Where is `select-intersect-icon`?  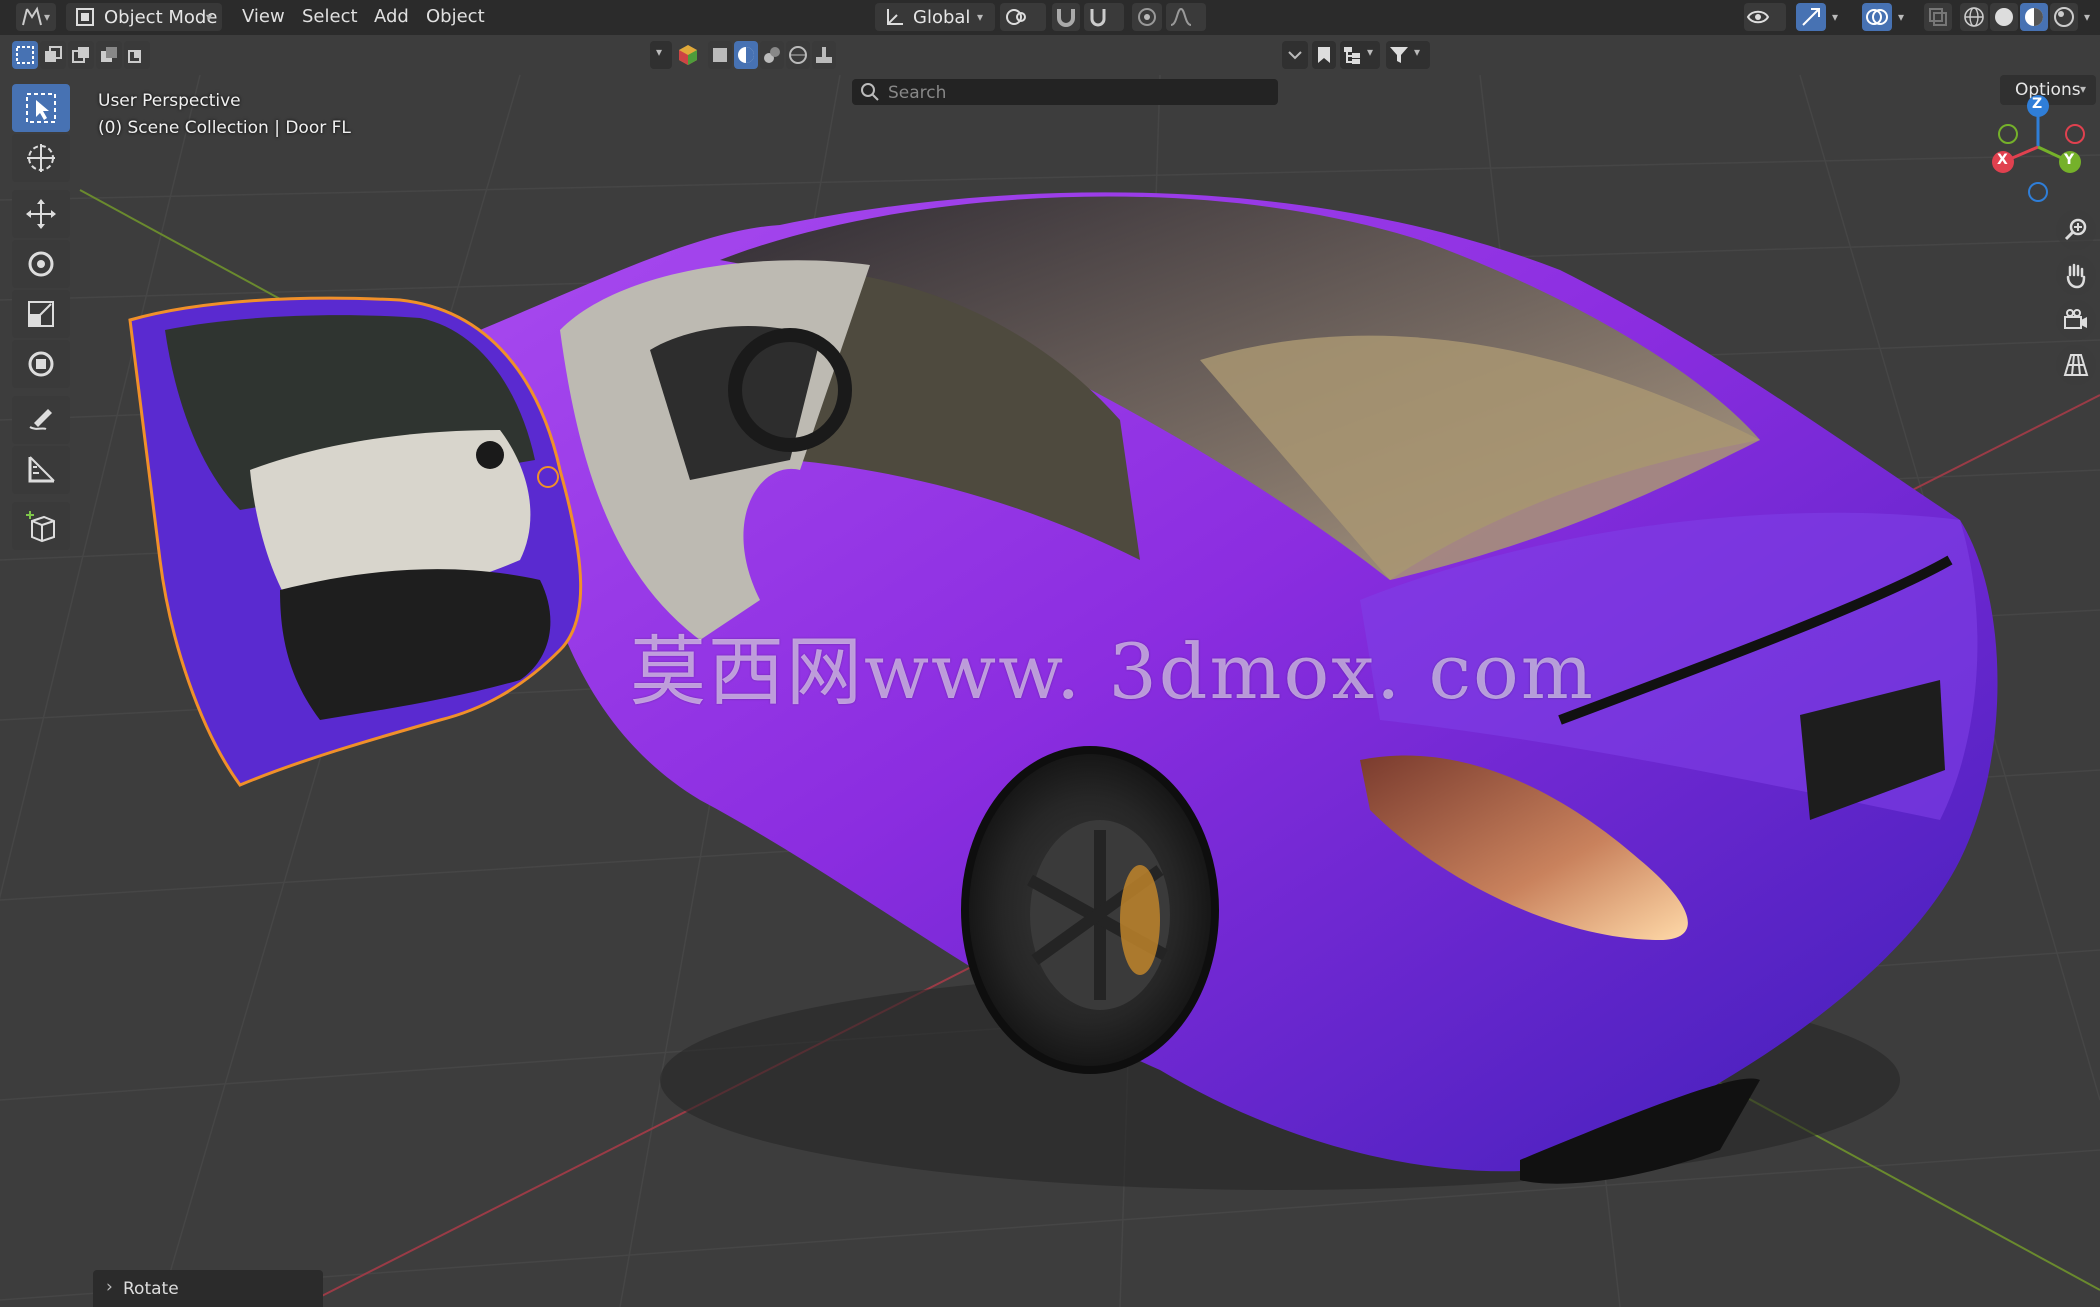 select-intersect-icon is located at coordinates (134, 56).